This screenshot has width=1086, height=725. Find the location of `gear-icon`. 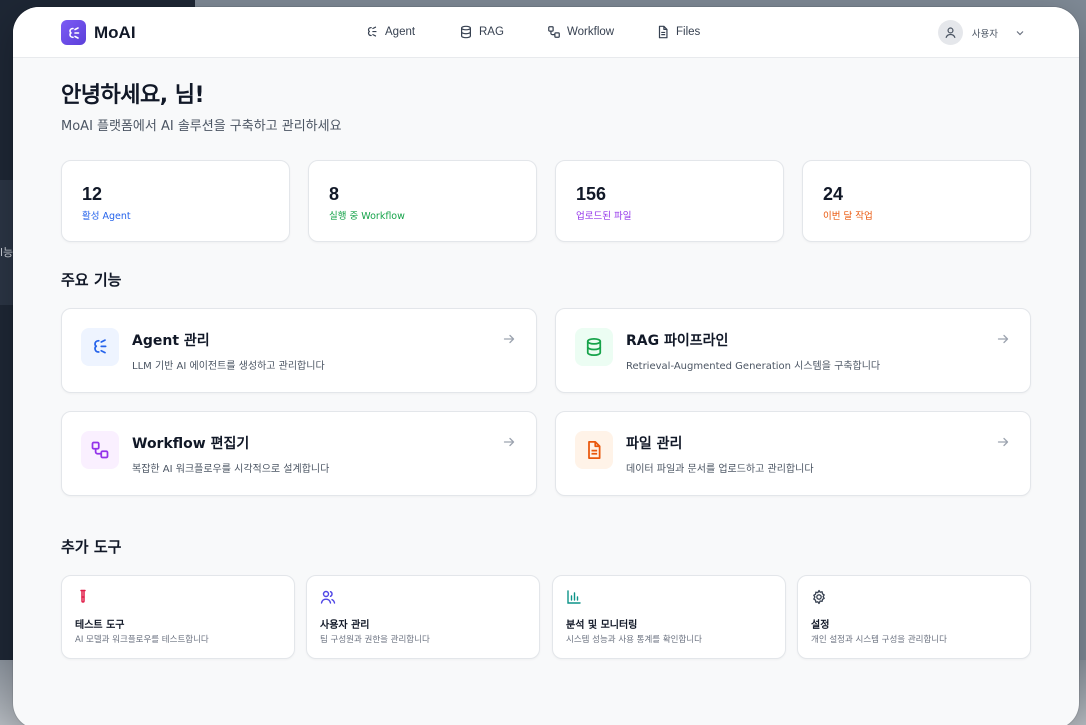

gear-icon is located at coordinates (819, 597).